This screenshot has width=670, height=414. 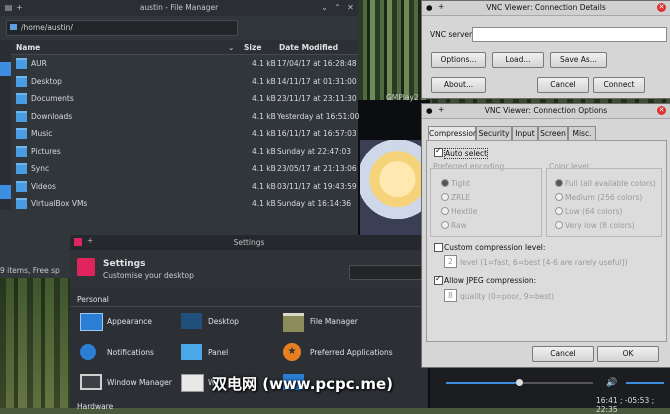 I want to click on list-header: Name ⌄ Size Date Modified, so click(x=184, y=47).